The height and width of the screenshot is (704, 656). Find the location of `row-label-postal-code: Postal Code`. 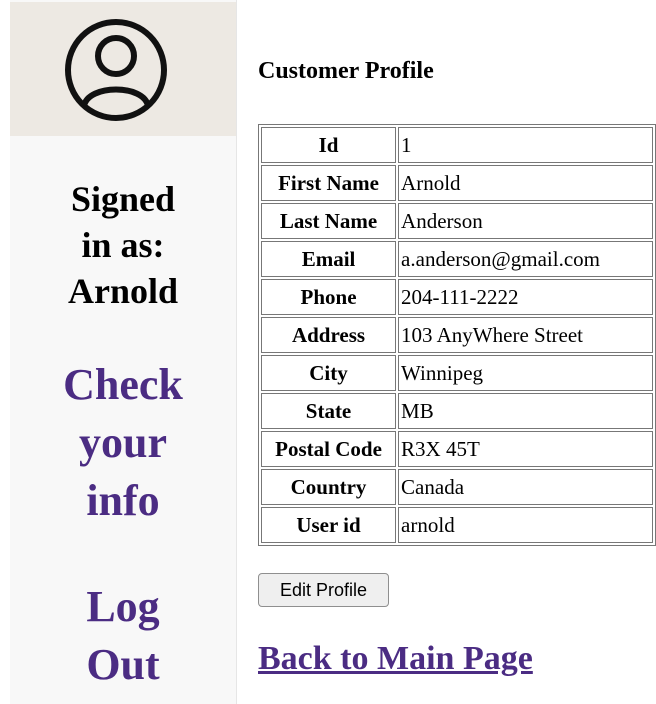

row-label-postal-code: Postal Code is located at coordinates (329, 449).